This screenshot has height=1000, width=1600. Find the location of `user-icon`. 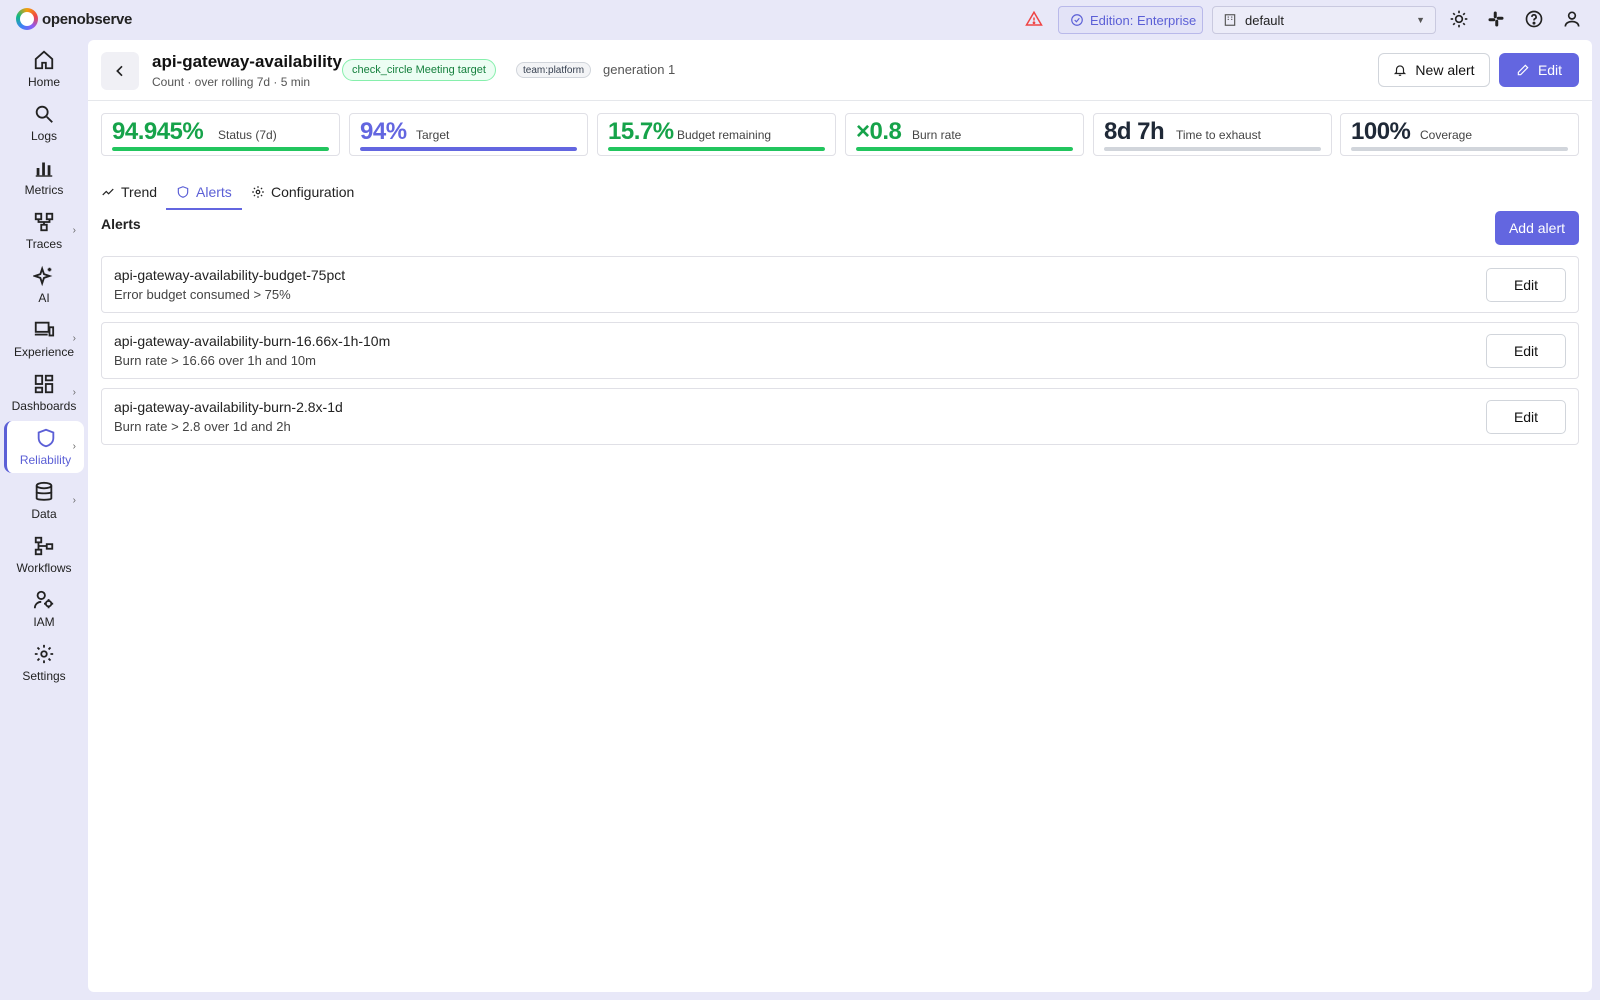

user-icon is located at coordinates (1572, 19).